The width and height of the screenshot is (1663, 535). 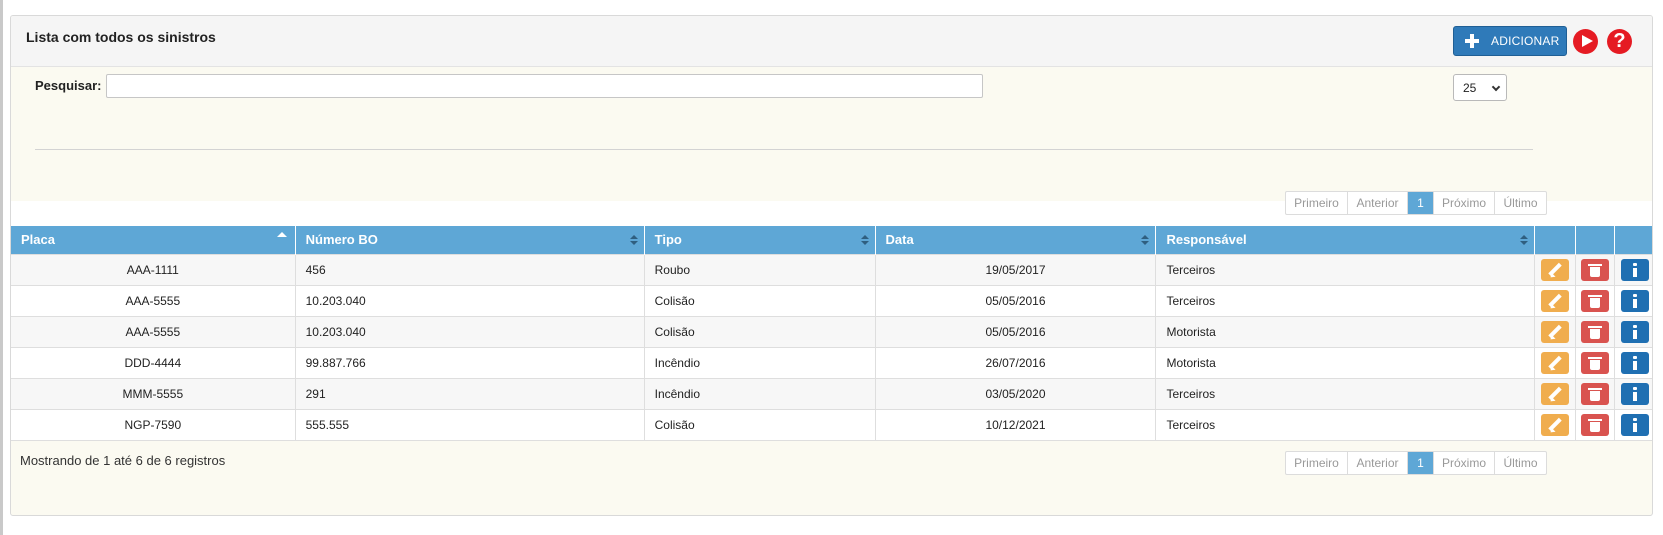 What do you see at coordinates (153, 269) in the screenshot?
I see `cell-placa: AAA-1111` at bounding box center [153, 269].